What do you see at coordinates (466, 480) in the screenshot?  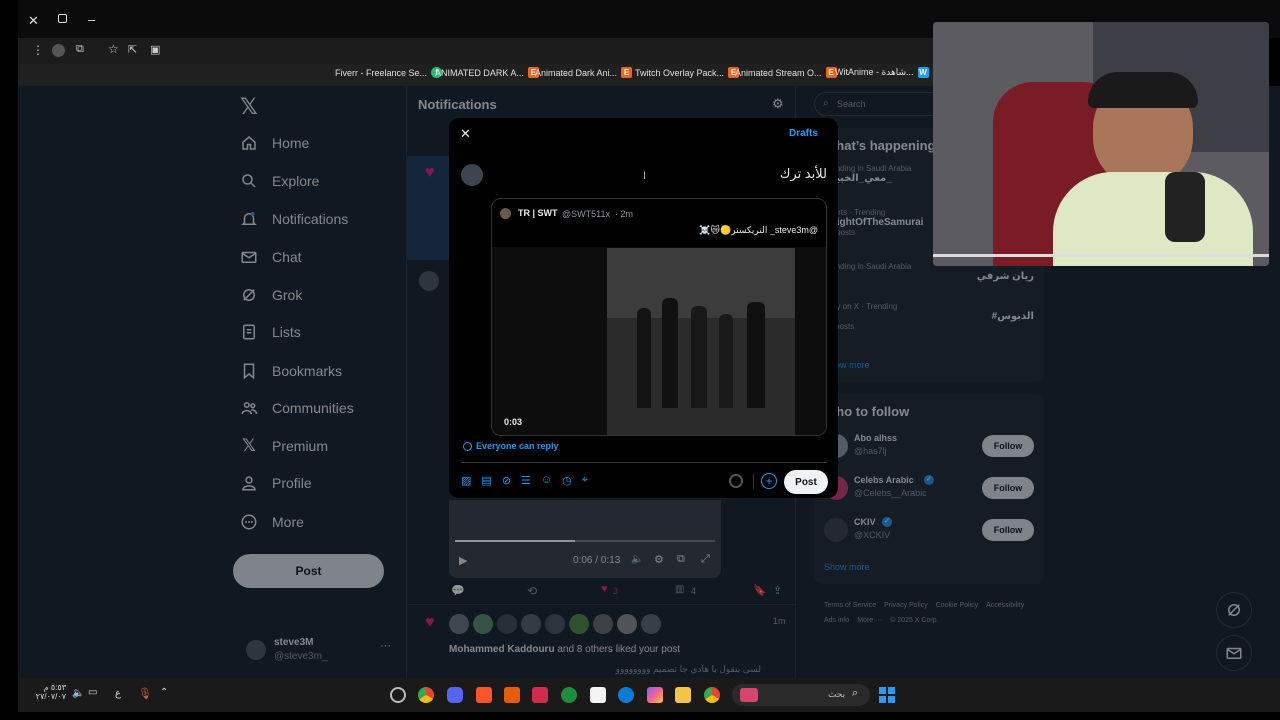 I see `media-icon: ▨` at bounding box center [466, 480].